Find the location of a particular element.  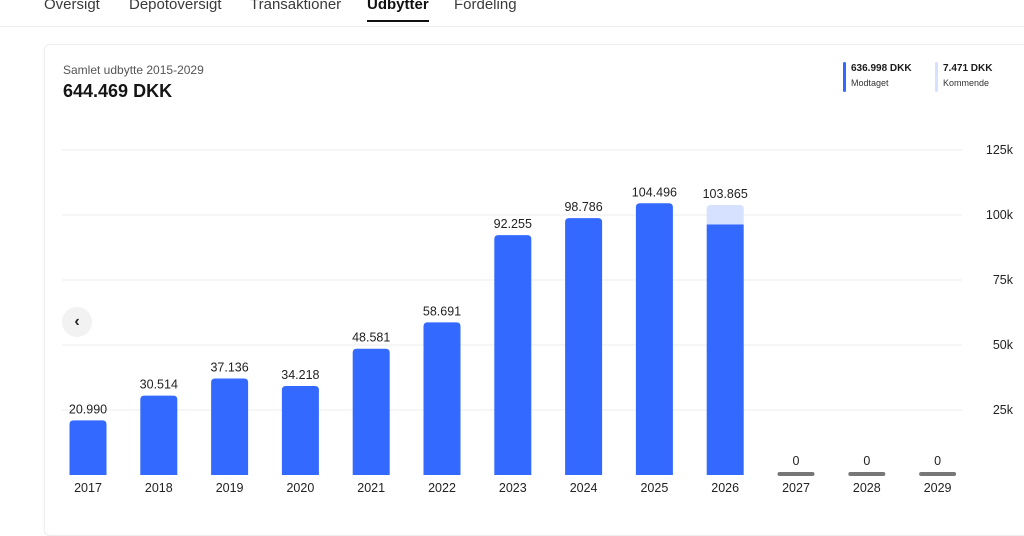

y-tick-label: 125k is located at coordinates (1000, 150).